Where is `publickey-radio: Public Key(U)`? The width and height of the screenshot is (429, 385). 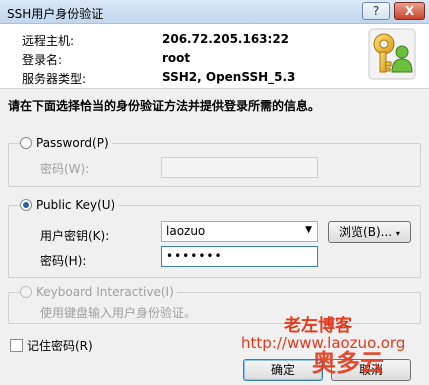
publickey-radio: Public Key(U) is located at coordinates (69, 205).